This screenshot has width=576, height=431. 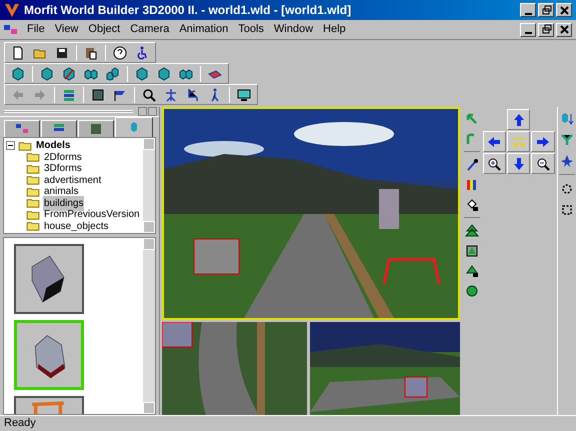 What do you see at coordinates (120, 53) in the screenshot?
I see `help-icon` at bounding box center [120, 53].